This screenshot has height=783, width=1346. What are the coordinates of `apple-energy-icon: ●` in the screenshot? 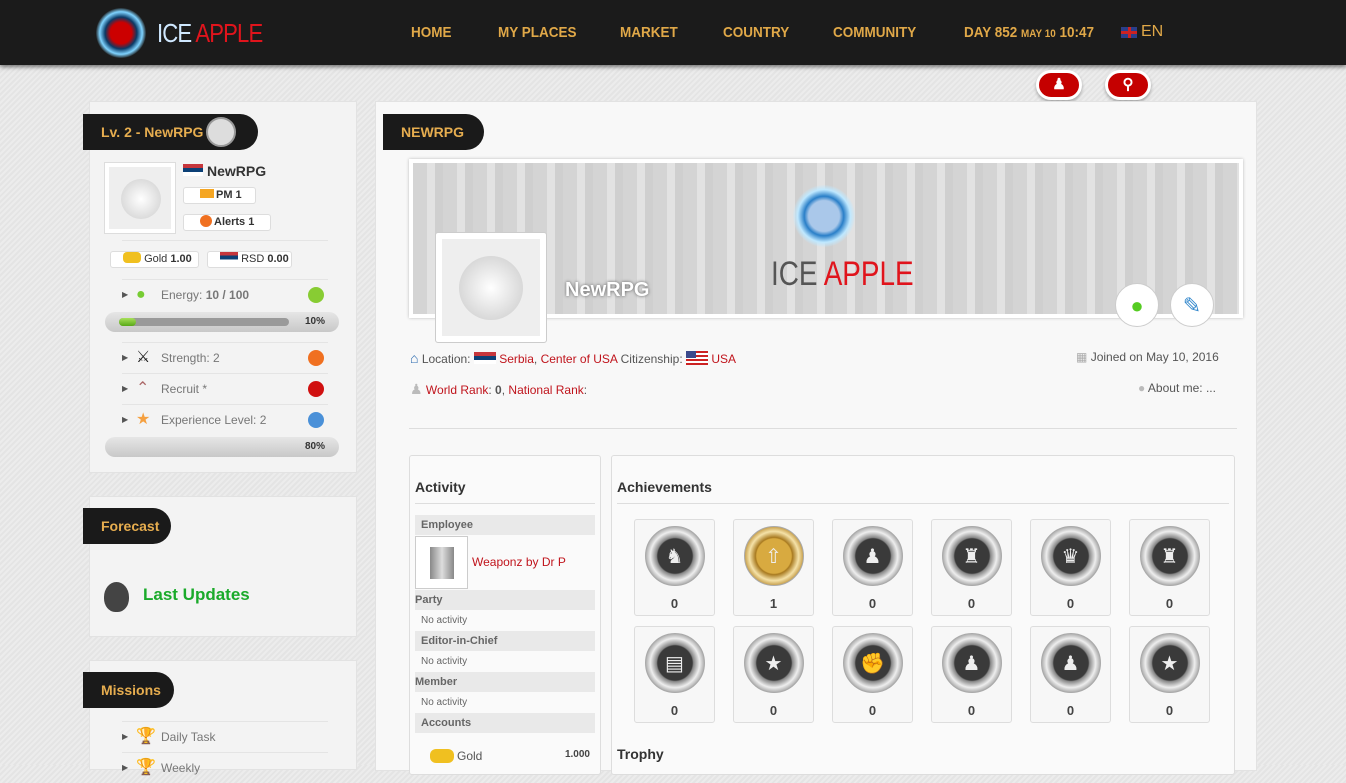 It's located at (141, 294).